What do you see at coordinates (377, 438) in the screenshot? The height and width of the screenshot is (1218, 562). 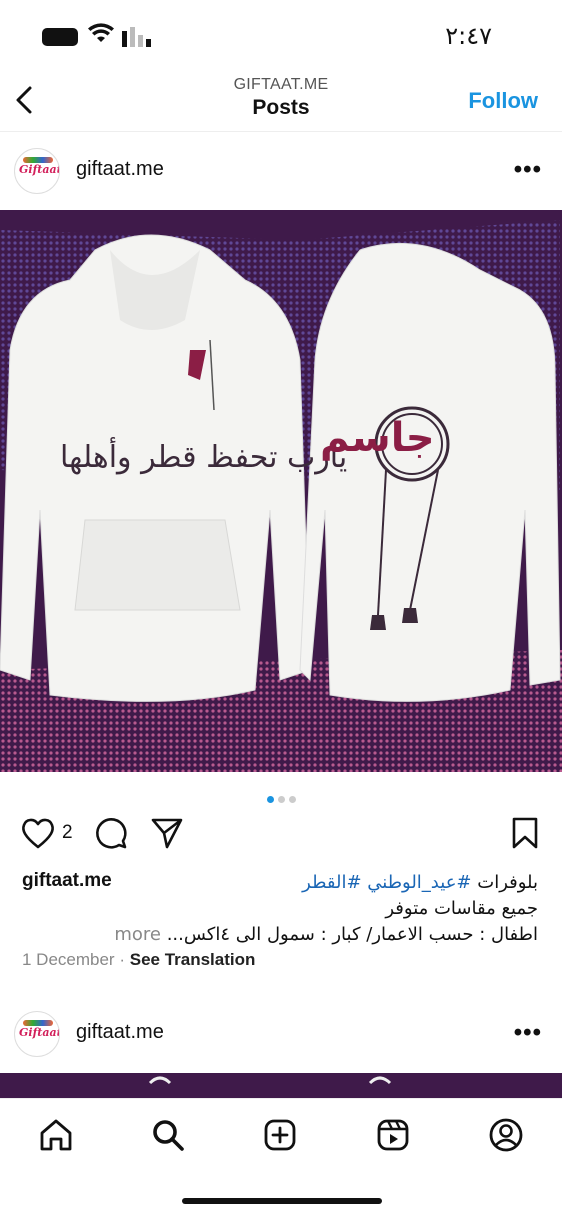 I see `right-hoodie-text: جاسم` at bounding box center [377, 438].